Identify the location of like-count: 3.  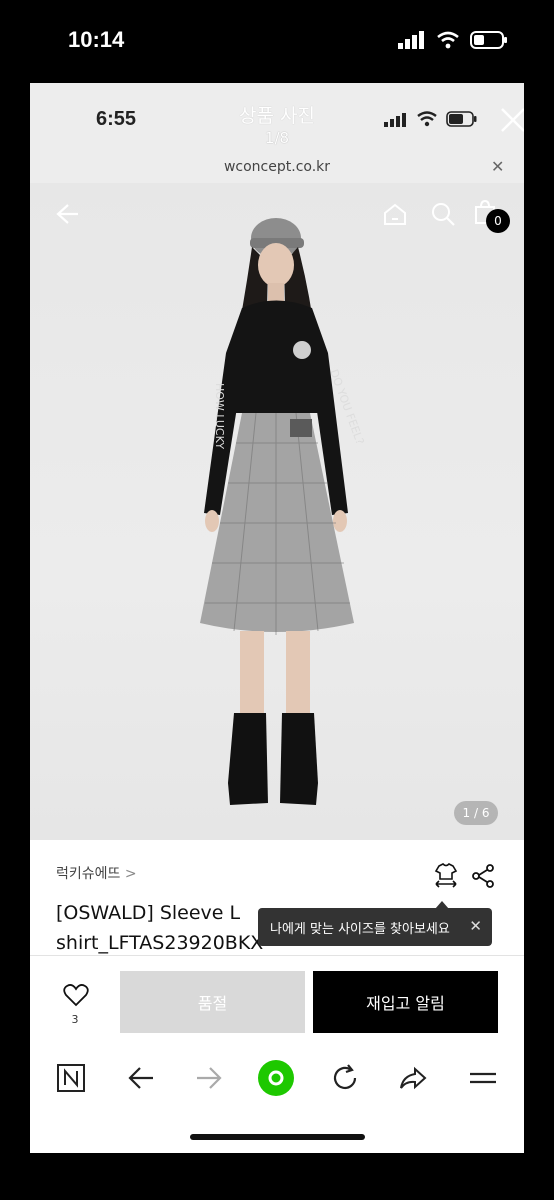
(75, 1019).